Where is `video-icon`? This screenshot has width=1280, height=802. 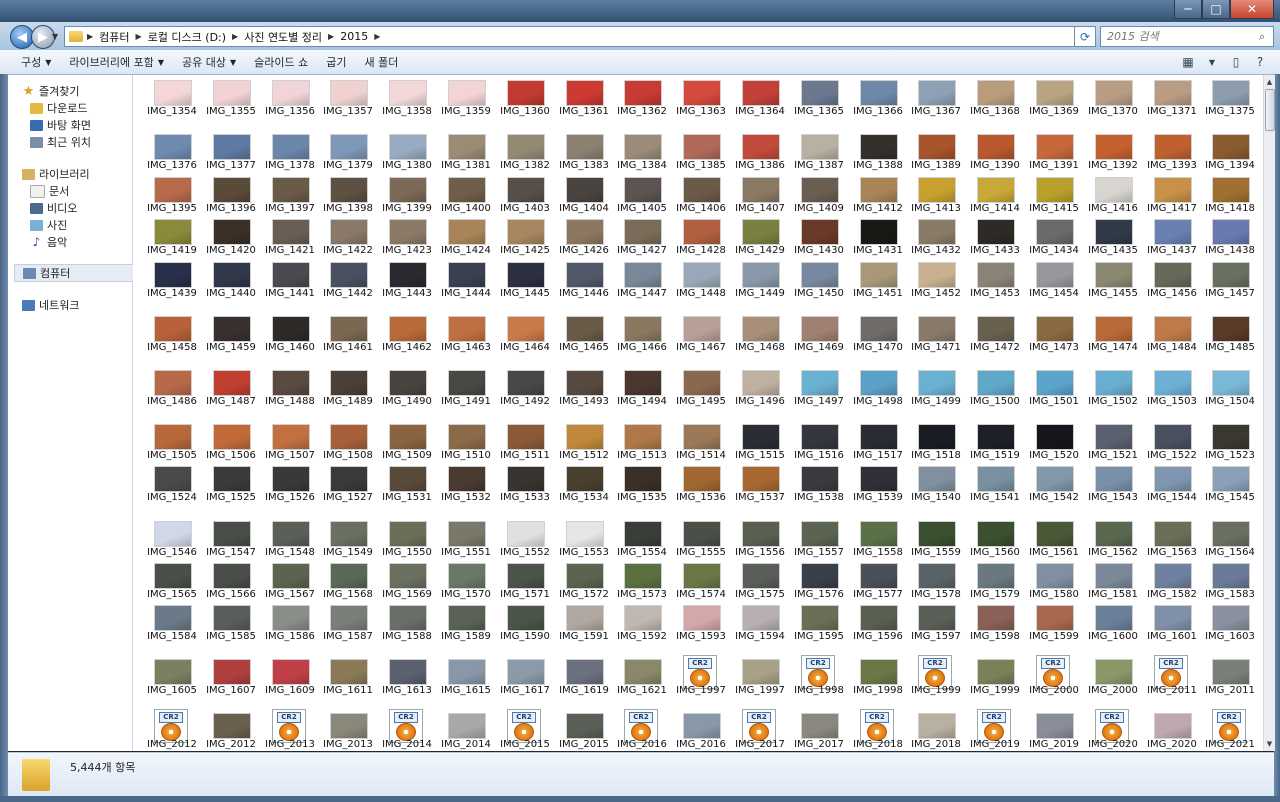
video-icon is located at coordinates (36, 208).